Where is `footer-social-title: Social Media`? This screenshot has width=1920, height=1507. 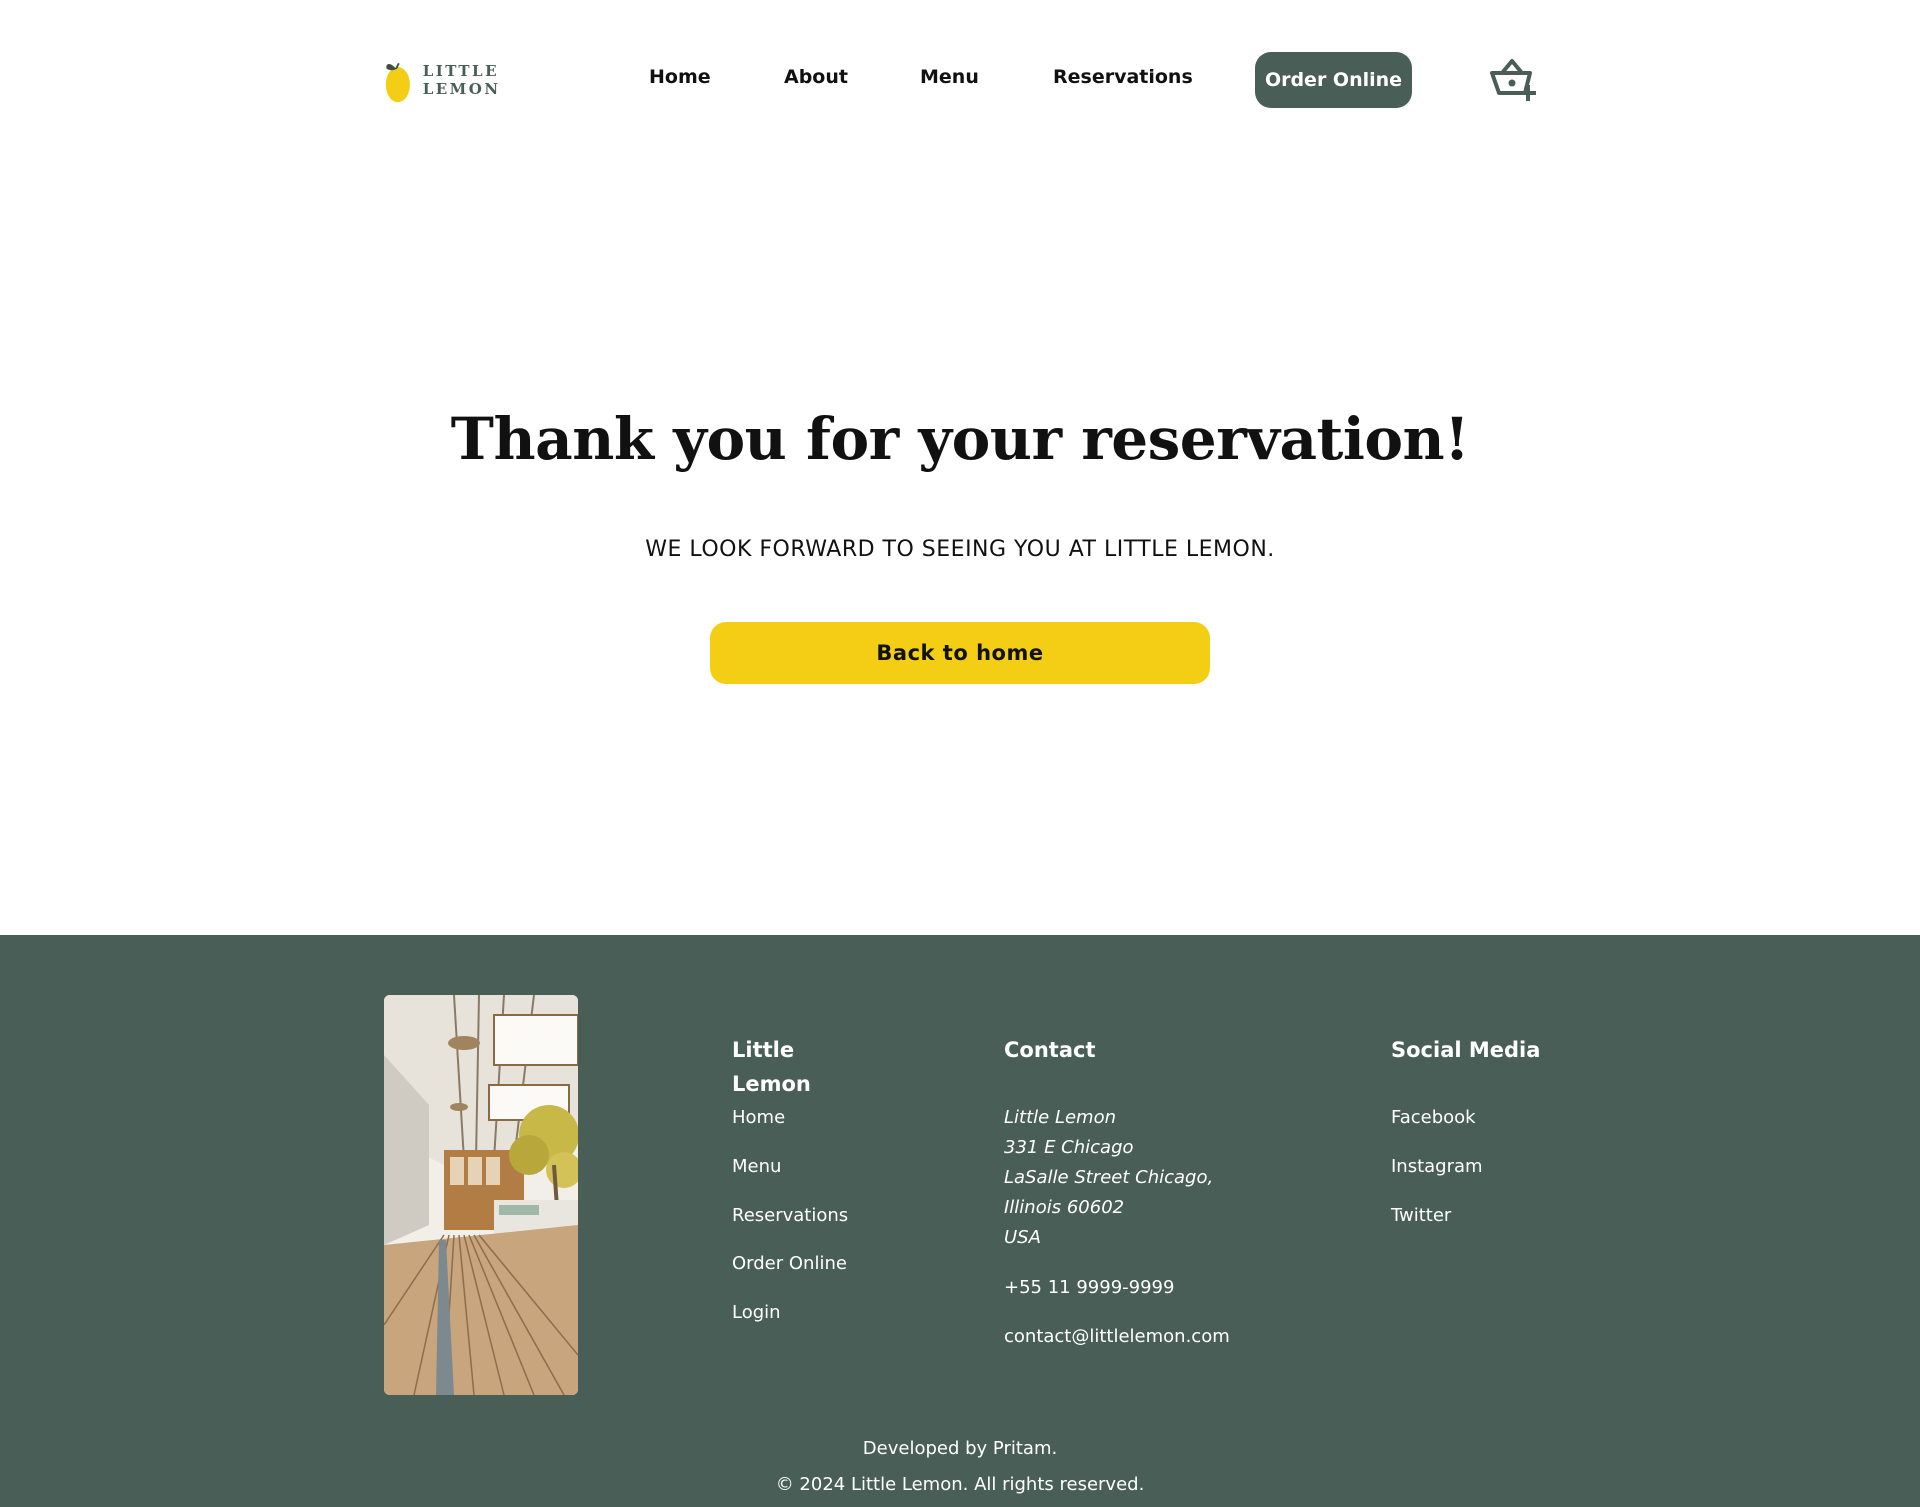
footer-social-title: Social Media is located at coordinates (1466, 1050).